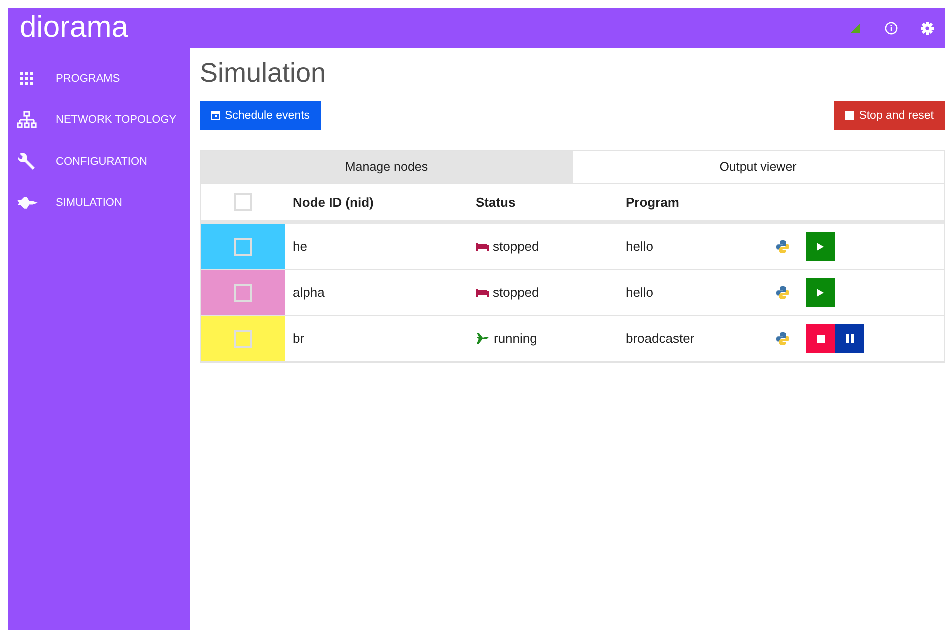 This screenshot has height=630, width=945. What do you see at coordinates (889, 115) in the screenshot?
I see `stop-and-reset-button: Stop and reset` at bounding box center [889, 115].